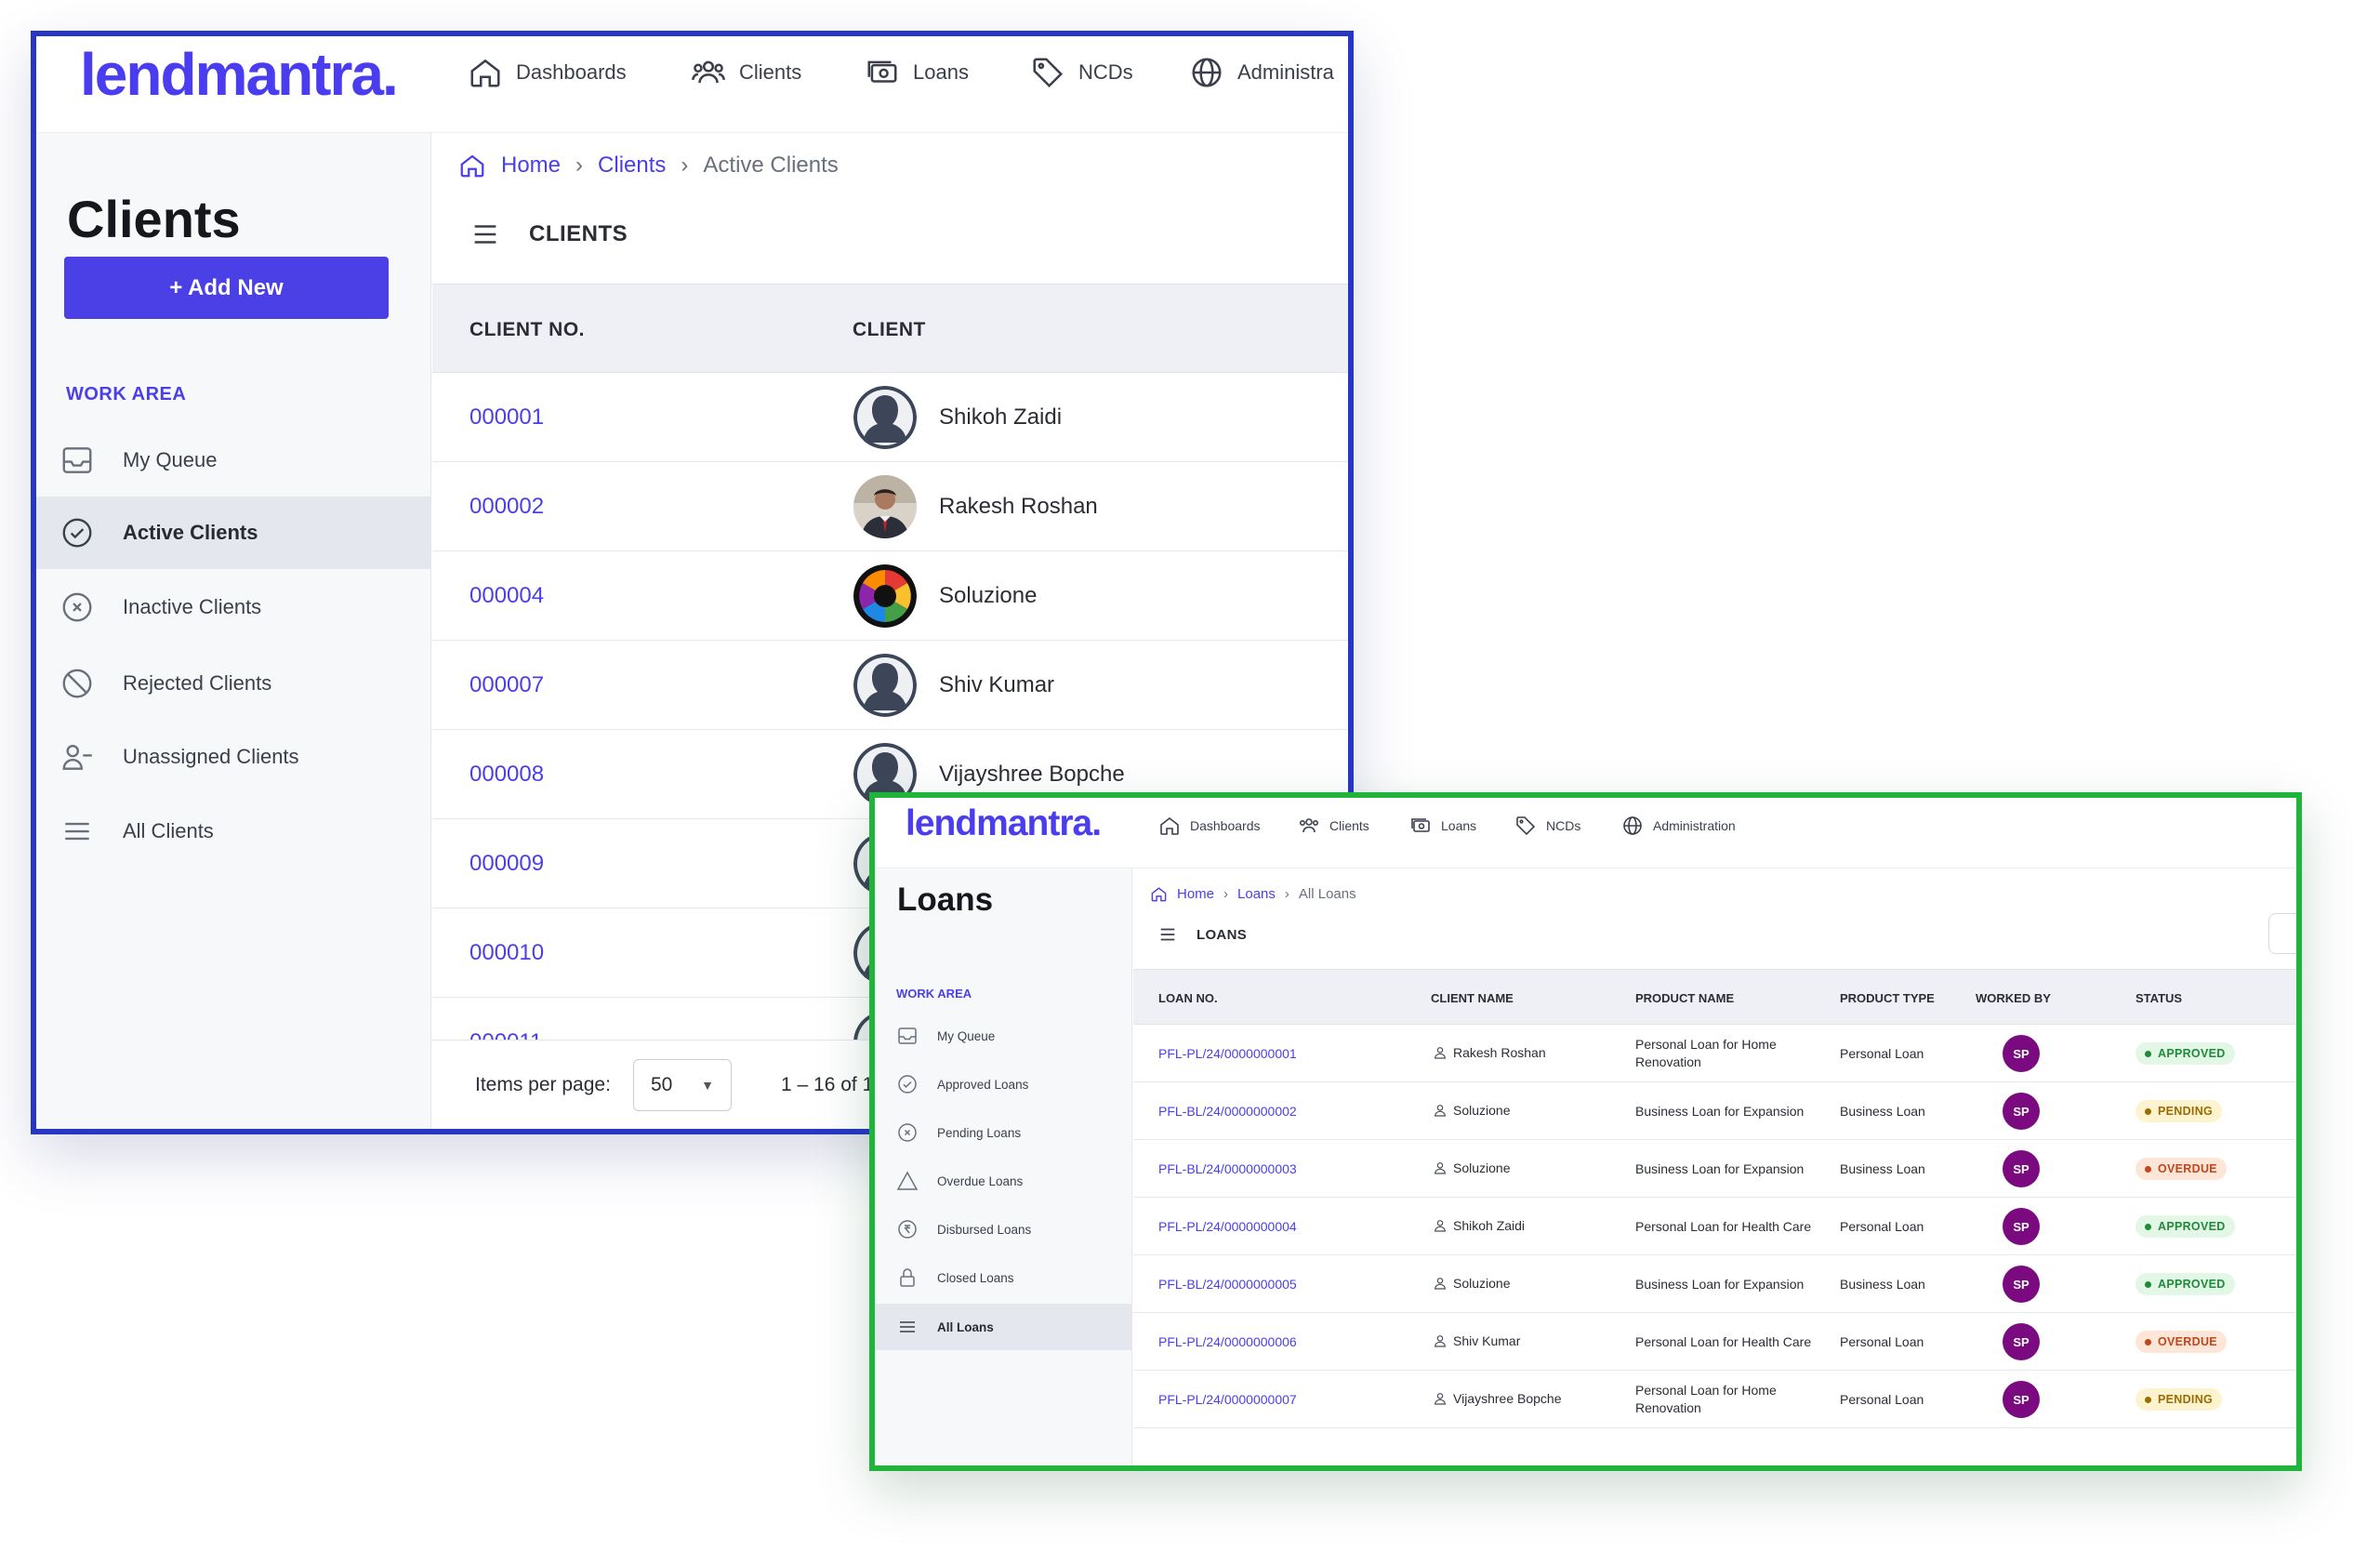 The image size is (2380, 1551). Describe the element at coordinates (1887, 998) in the screenshot. I see `column-header: PRODUCT TYPE` at that location.